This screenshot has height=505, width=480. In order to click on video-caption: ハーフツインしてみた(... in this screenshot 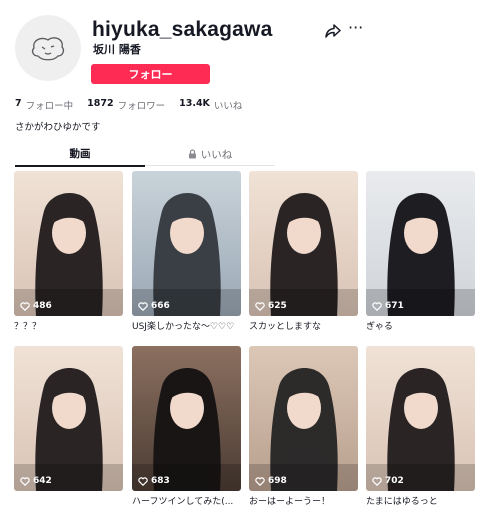, I will do `click(183, 501)`.